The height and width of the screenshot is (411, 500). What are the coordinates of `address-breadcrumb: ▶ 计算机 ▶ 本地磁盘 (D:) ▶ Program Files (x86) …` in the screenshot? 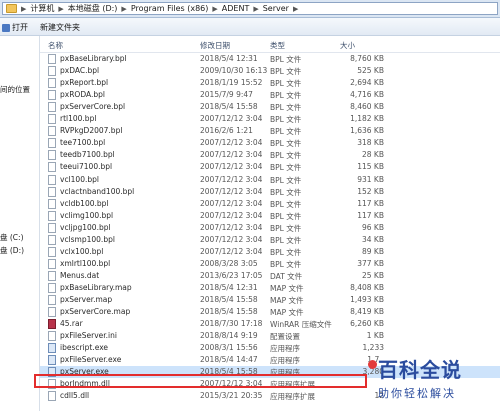 It's located at (250, 8).